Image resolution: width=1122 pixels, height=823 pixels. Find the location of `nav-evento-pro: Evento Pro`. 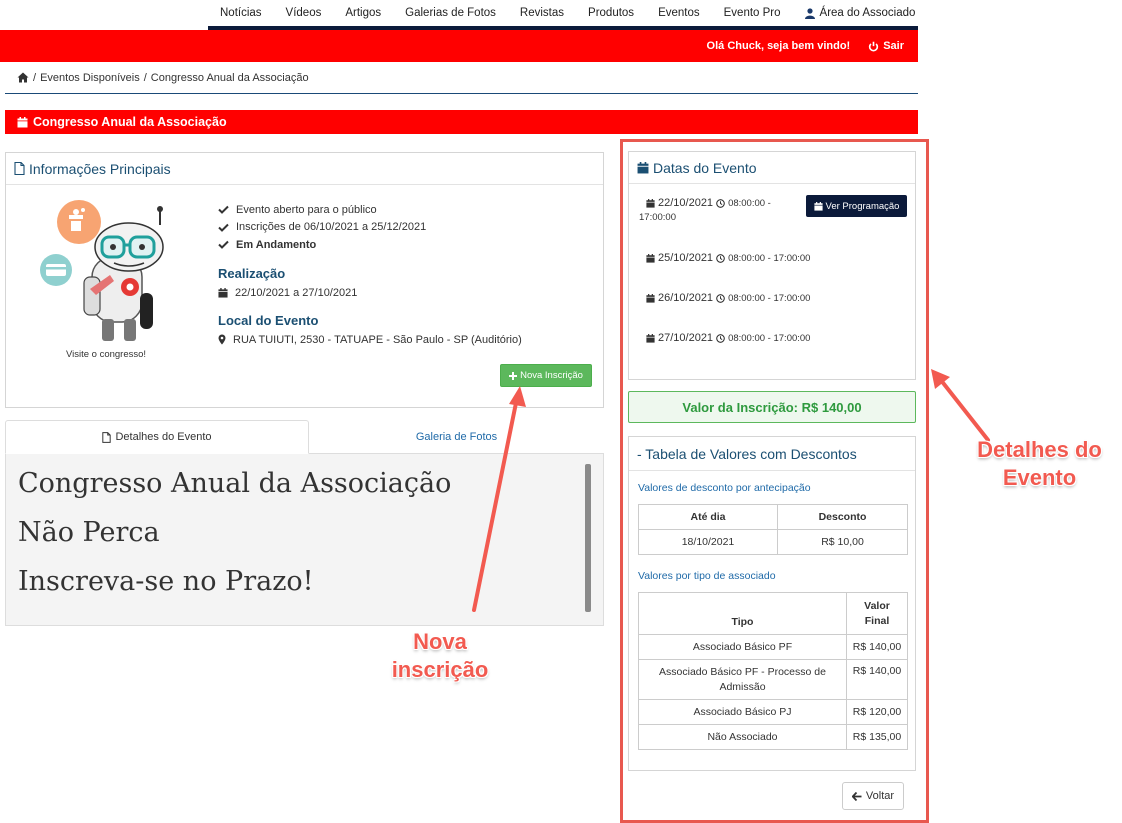

nav-evento-pro: Evento Pro is located at coordinates (752, 13).